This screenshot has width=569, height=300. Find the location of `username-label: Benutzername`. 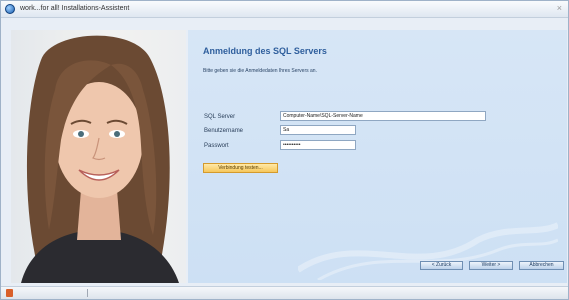

username-label: Benutzername is located at coordinates (224, 131).